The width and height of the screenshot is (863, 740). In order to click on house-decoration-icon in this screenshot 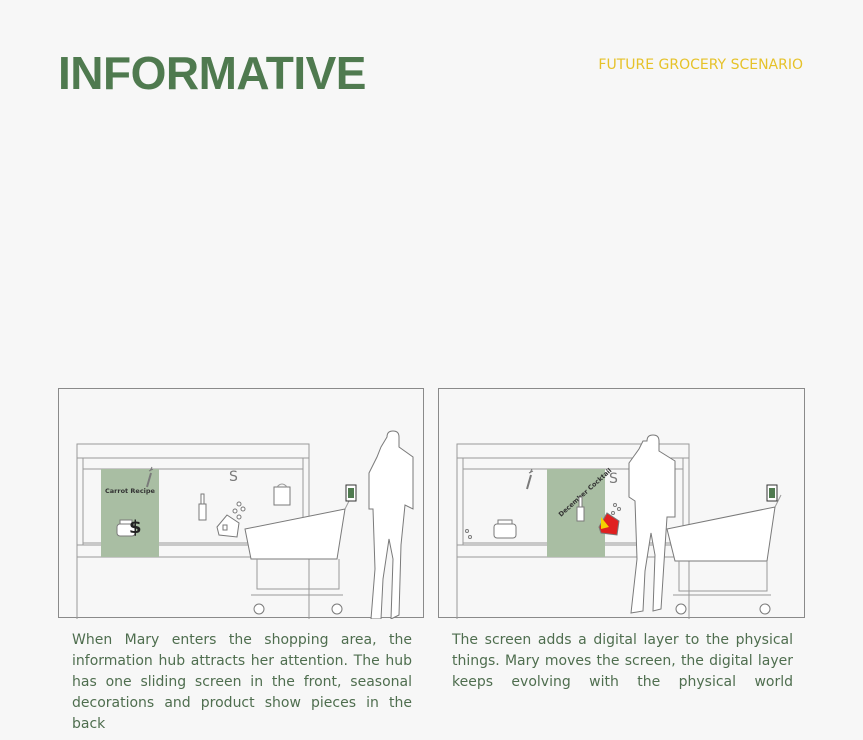, I will do `click(228, 526)`.